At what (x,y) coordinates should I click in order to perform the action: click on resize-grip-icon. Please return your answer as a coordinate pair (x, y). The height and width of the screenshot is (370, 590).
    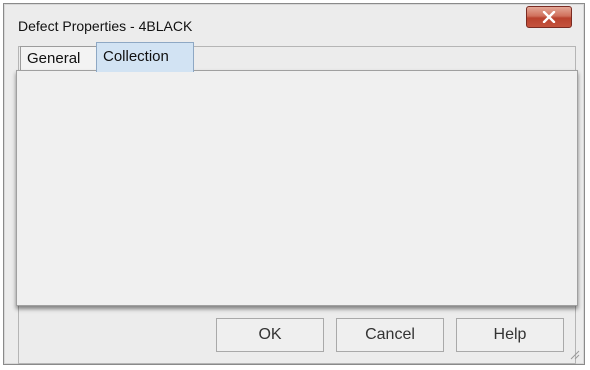
    Looking at the image, I should click on (574, 354).